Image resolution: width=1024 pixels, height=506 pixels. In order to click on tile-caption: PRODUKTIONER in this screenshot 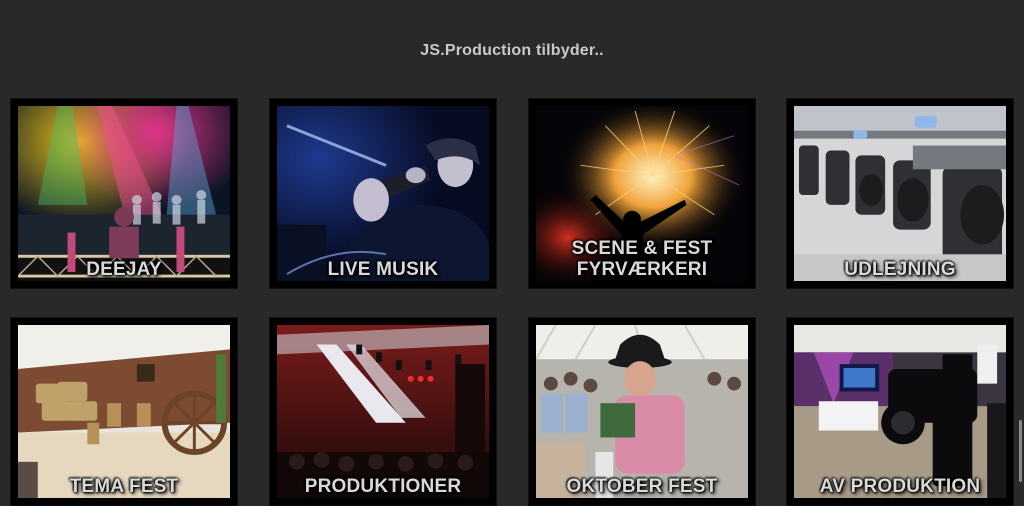, I will do `click(383, 486)`.